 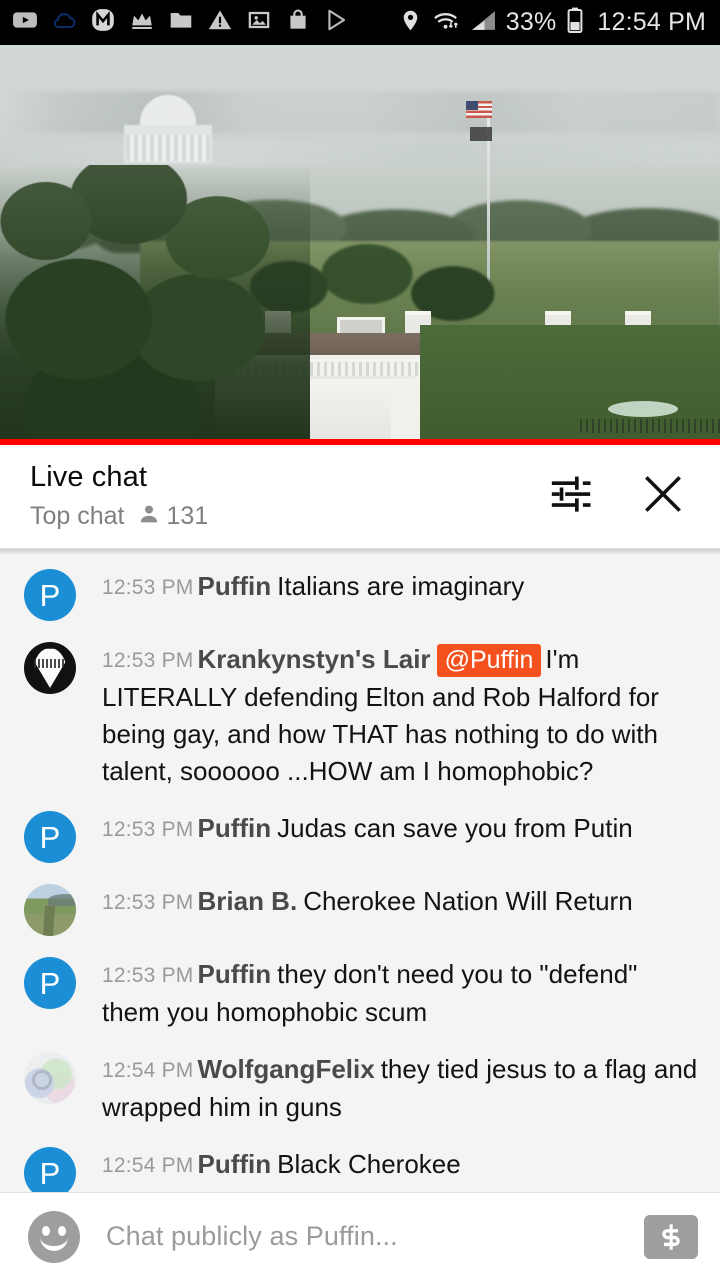 What do you see at coordinates (643, 409) in the screenshot?
I see `fountain` at bounding box center [643, 409].